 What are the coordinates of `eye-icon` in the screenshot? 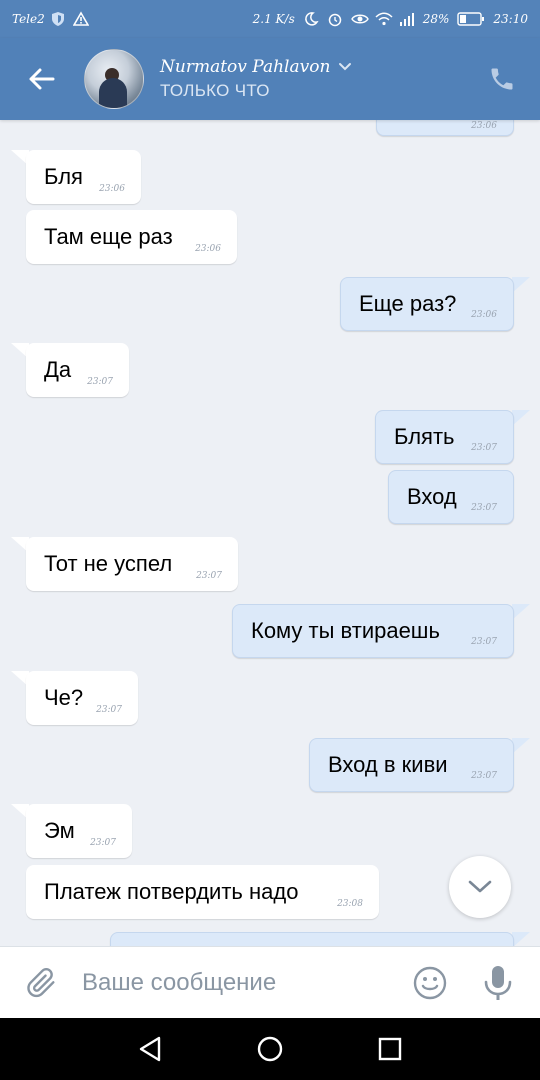 It's located at (359, 19).